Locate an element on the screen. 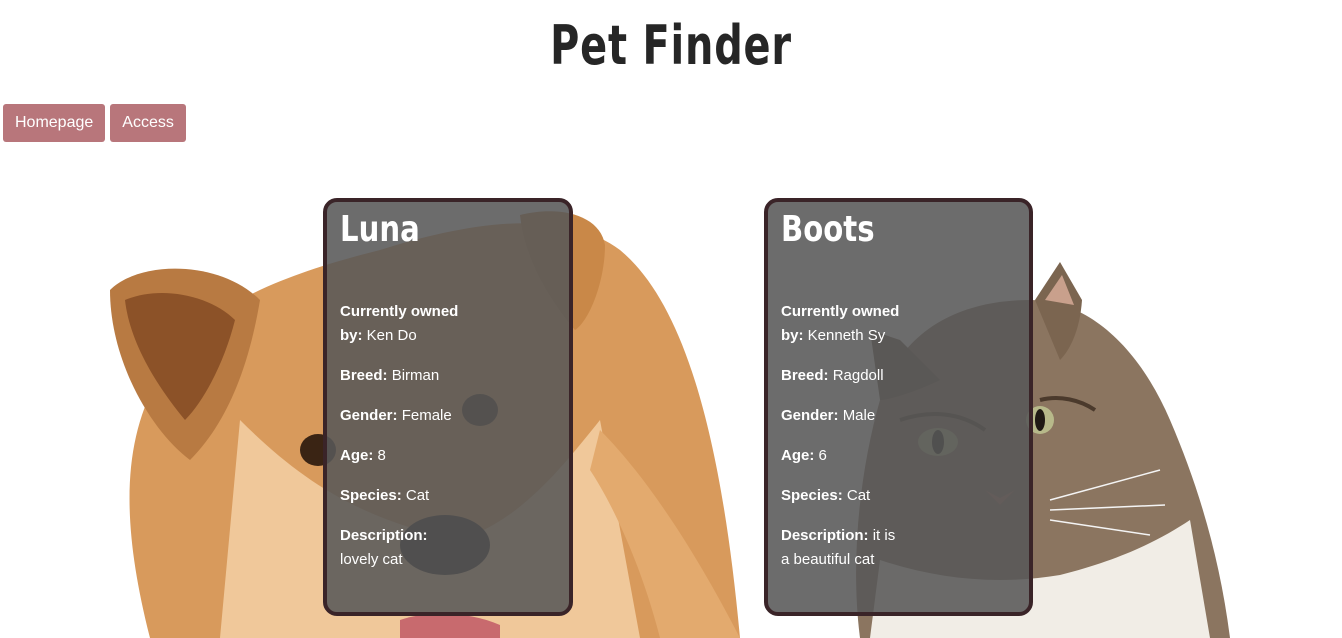 The height and width of the screenshot is (638, 1342). pet-breed: Breed: Ragdoll is located at coordinates (843, 376).